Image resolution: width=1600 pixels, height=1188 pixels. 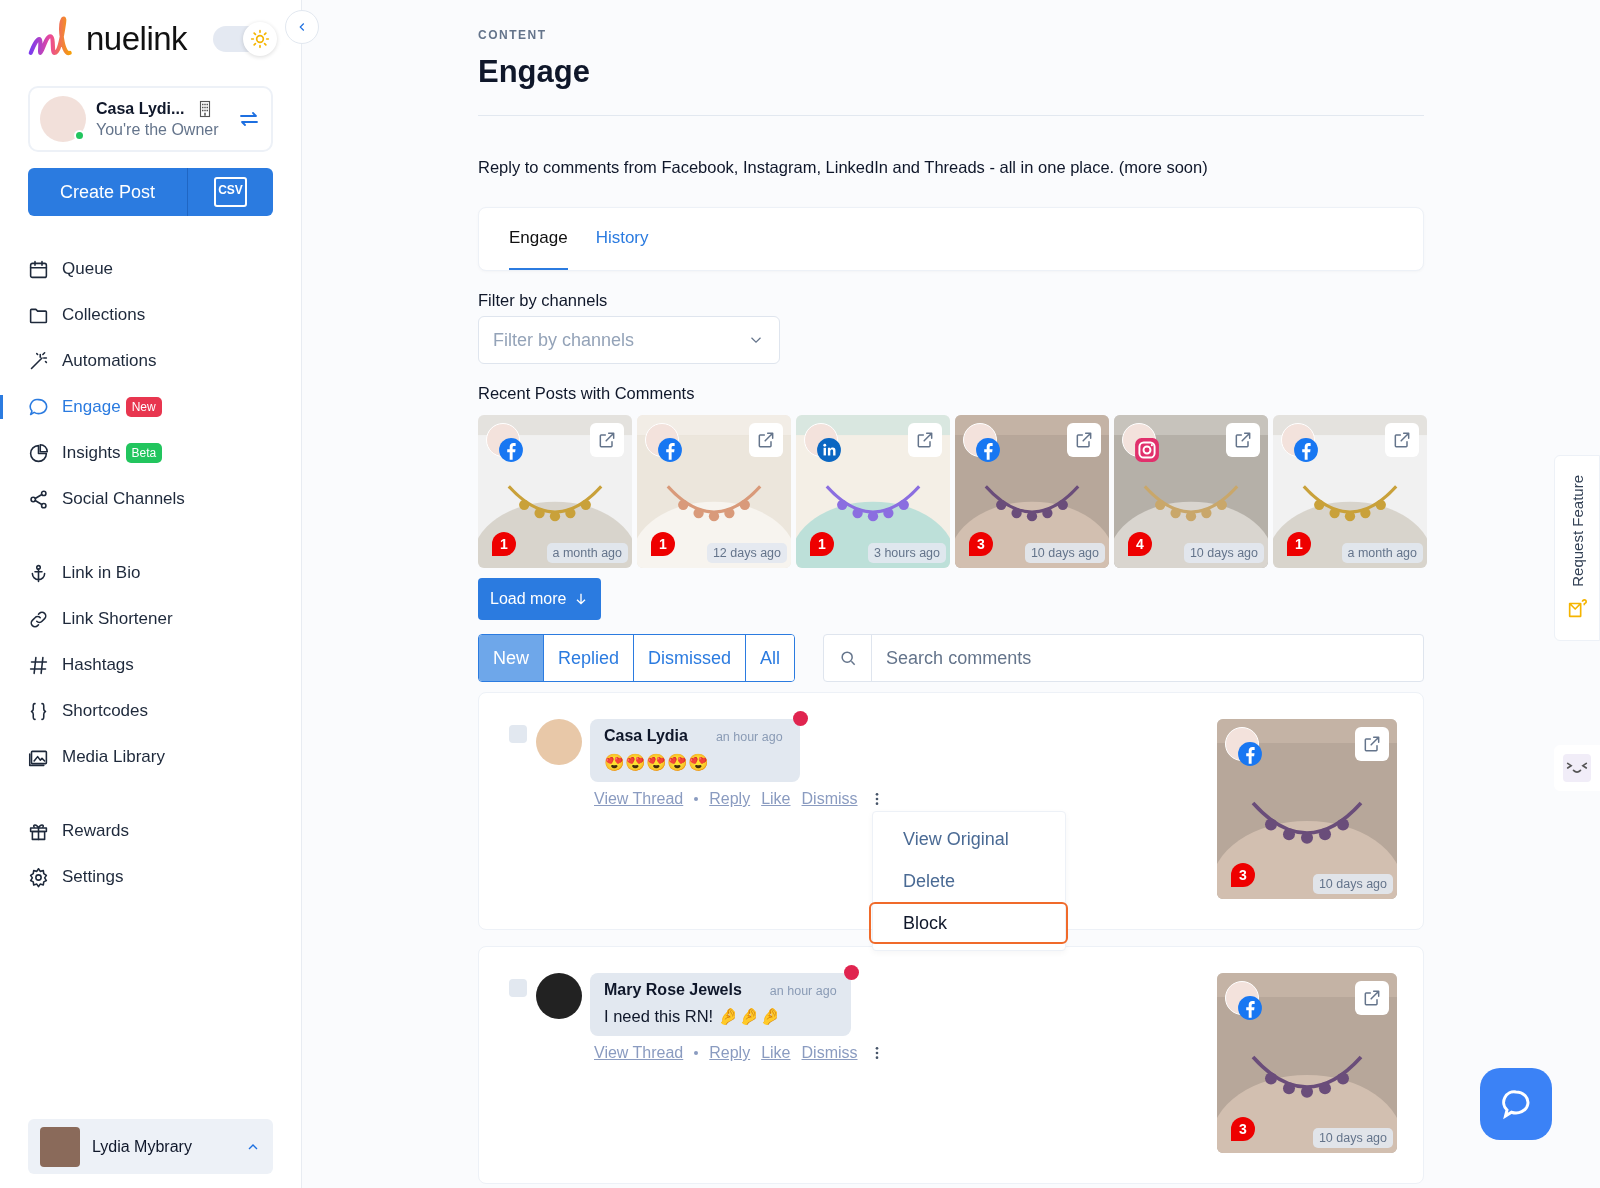 What do you see at coordinates (38, 407) in the screenshot?
I see `chat-bubble-icon` at bounding box center [38, 407].